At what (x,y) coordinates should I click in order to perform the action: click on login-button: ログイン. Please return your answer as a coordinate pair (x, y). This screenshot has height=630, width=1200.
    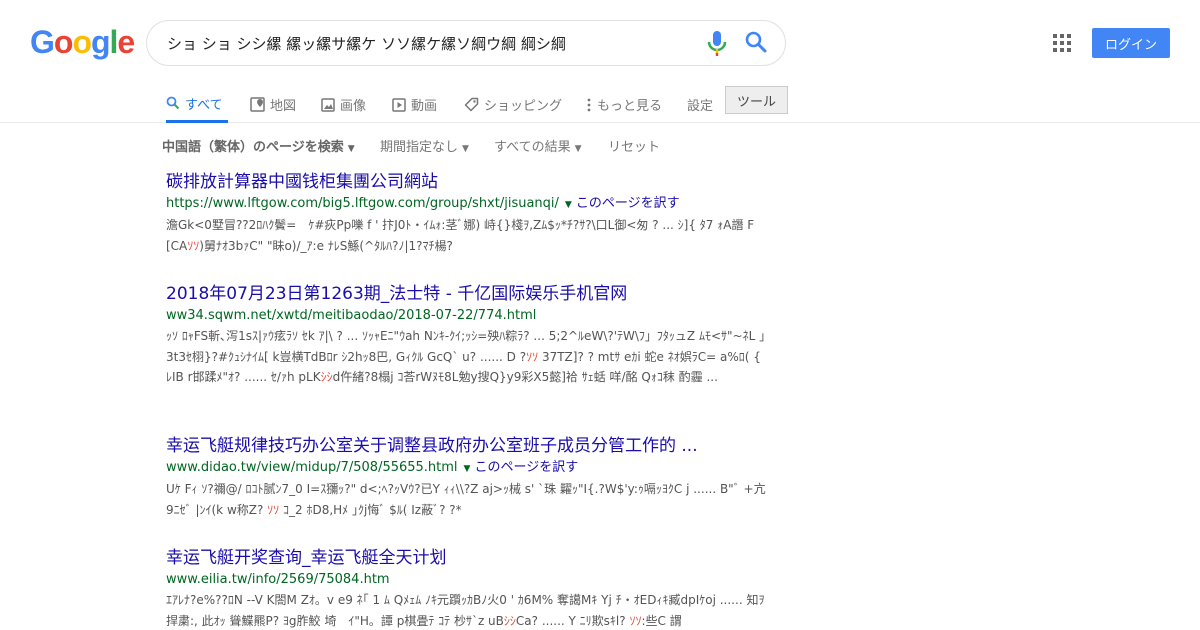
    Looking at the image, I should click on (1131, 43).